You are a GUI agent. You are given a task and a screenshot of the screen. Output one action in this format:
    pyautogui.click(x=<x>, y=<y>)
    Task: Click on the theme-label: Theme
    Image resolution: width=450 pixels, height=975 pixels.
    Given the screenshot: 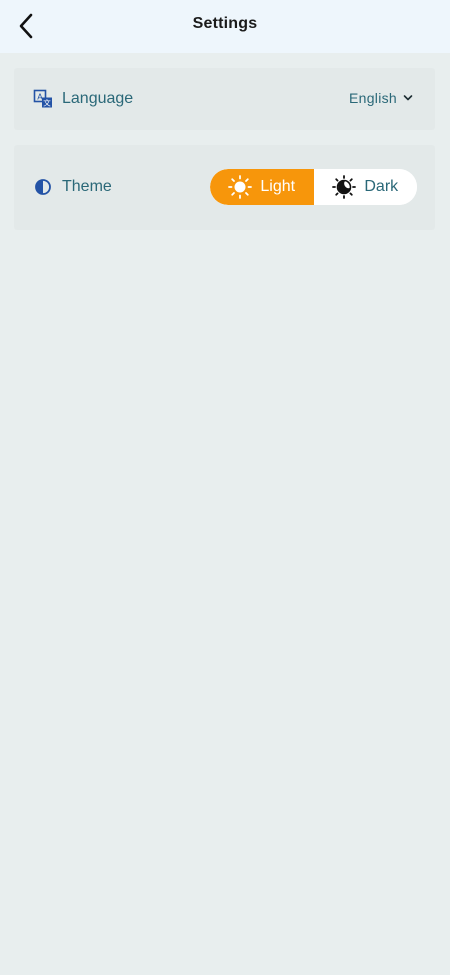 What is the action you would take?
    pyautogui.click(x=87, y=186)
    